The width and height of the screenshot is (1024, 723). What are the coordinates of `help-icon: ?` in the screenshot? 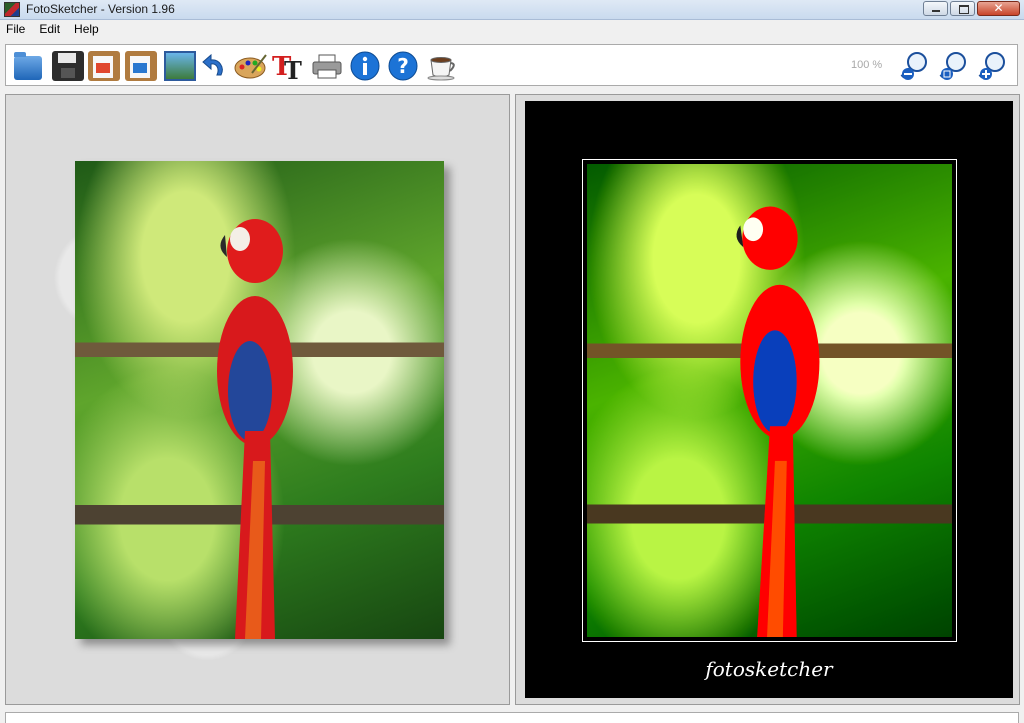 It's located at (403, 66).